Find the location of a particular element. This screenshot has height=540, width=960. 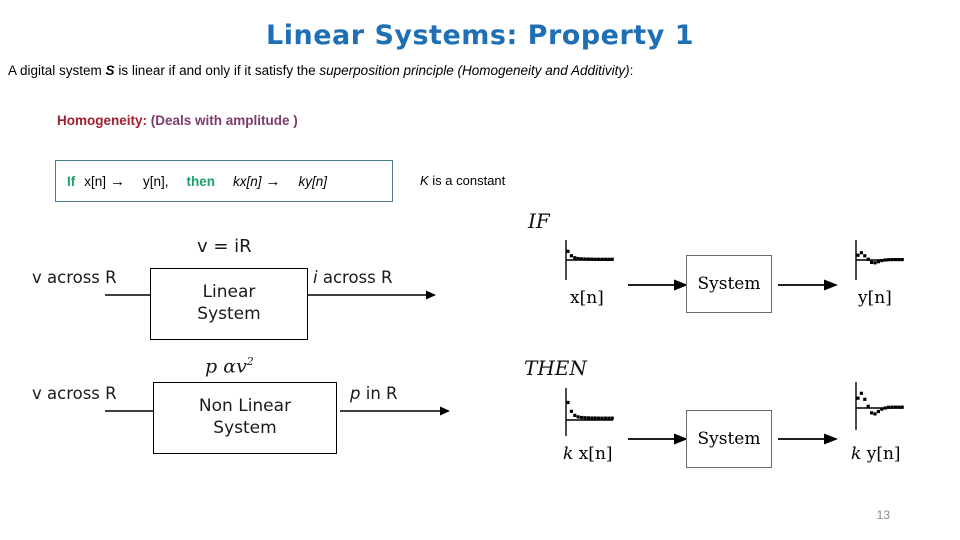

linear-output-arrow is located at coordinates (372, 295).